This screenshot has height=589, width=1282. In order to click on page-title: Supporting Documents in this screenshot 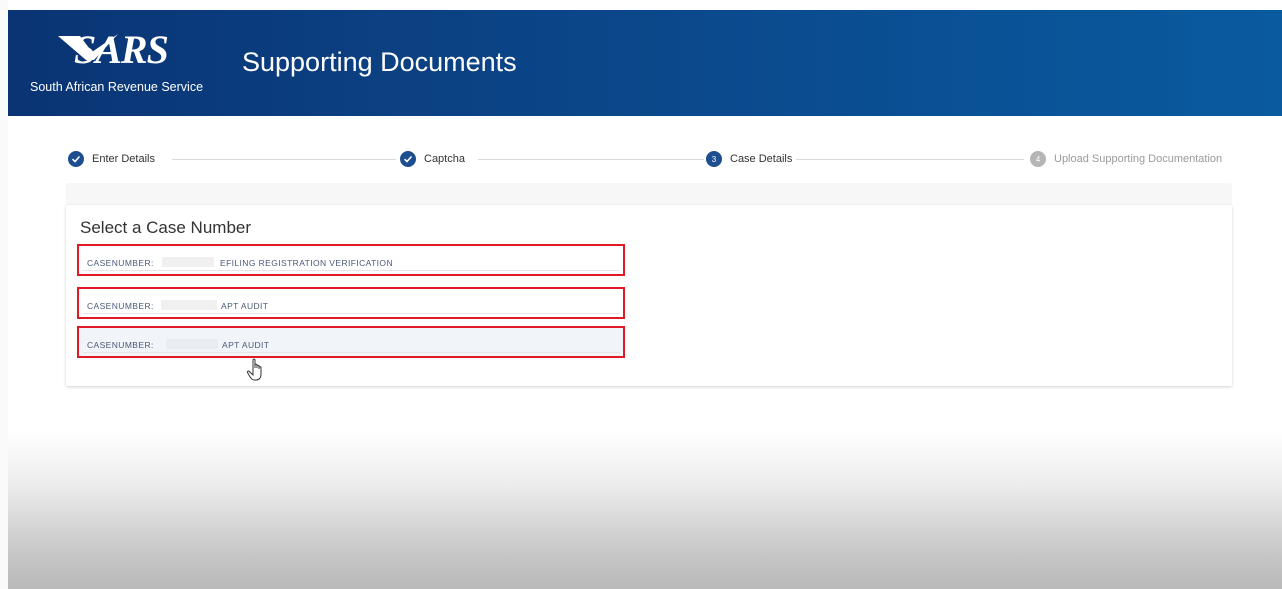, I will do `click(379, 62)`.